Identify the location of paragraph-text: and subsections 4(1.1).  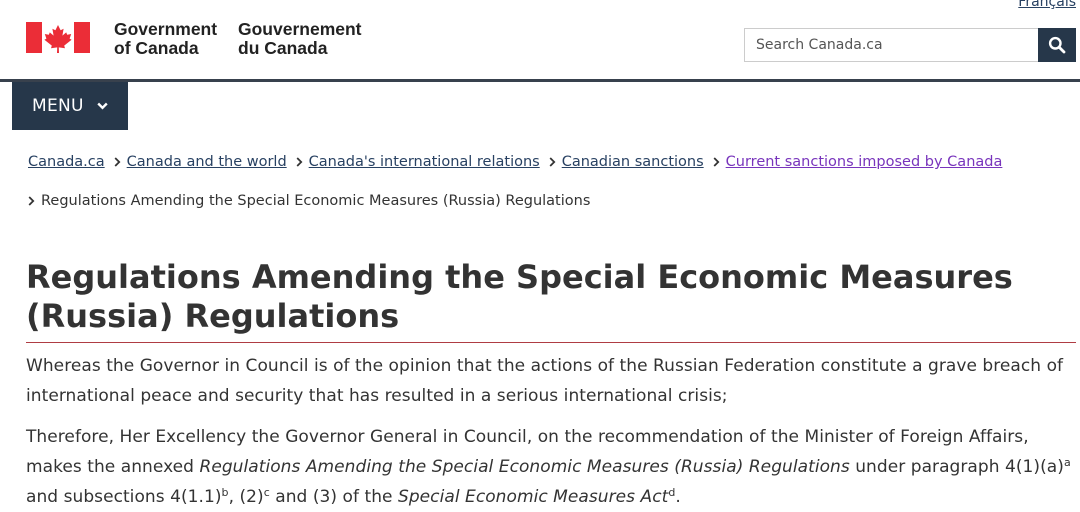
(124, 497).